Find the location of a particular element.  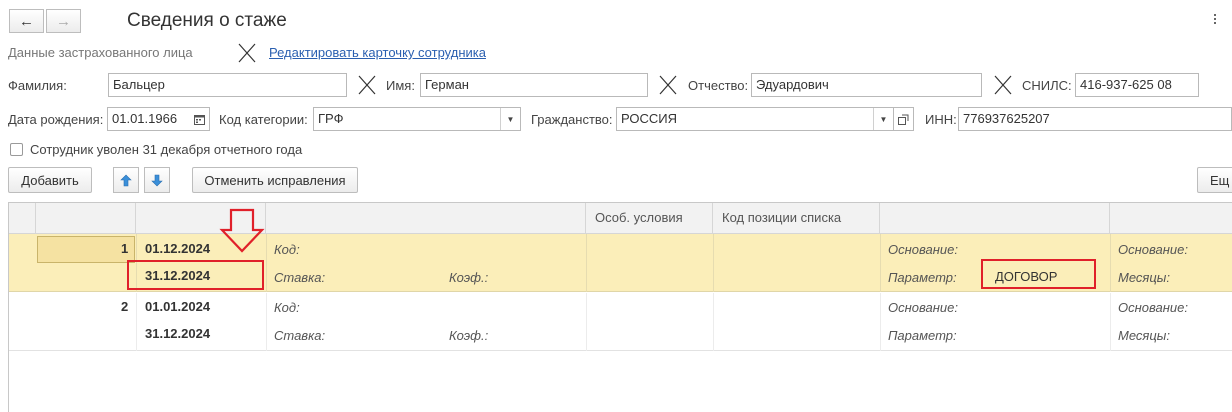

header-special-conditions: Особ. условия is located at coordinates (649, 218).